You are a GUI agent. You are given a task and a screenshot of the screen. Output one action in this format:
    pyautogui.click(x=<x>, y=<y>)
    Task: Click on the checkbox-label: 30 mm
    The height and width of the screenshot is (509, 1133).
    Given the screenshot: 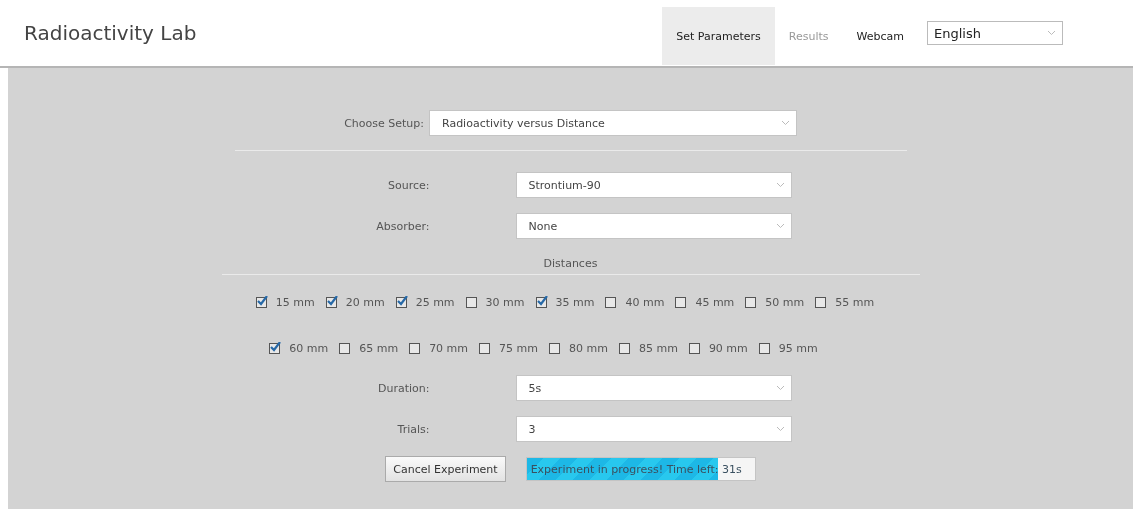 What is the action you would take?
    pyautogui.click(x=505, y=302)
    